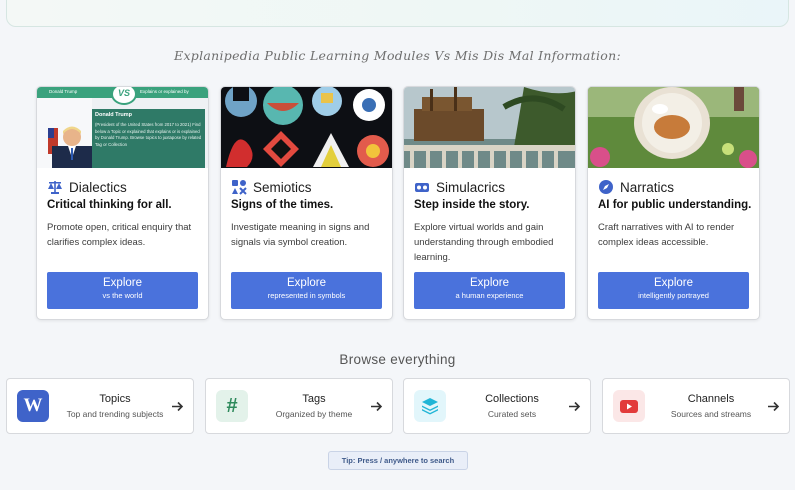 Image resolution: width=795 pixels, height=490 pixels. What do you see at coordinates (397, 359) in the screenshot?
I see `browse-heading: Browse everything` at bounding box center [397, 359].